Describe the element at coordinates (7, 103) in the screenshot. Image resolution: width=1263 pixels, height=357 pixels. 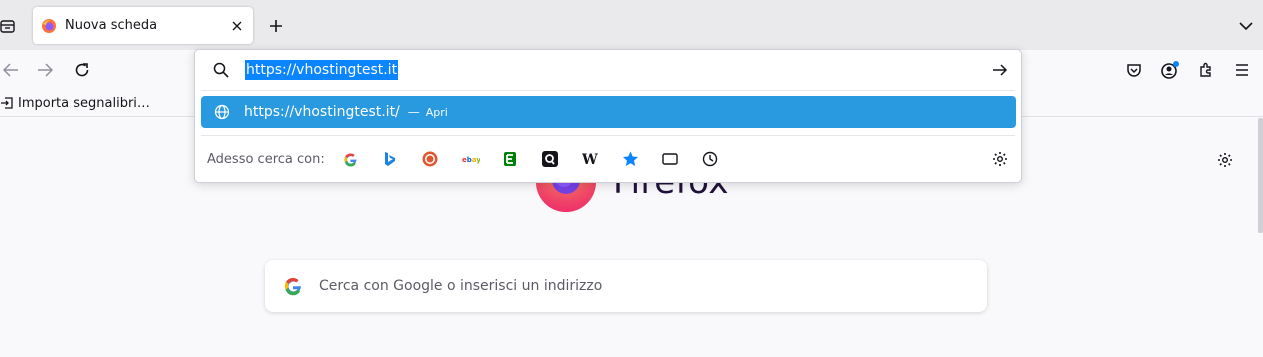
I see `import-icon` at that location.